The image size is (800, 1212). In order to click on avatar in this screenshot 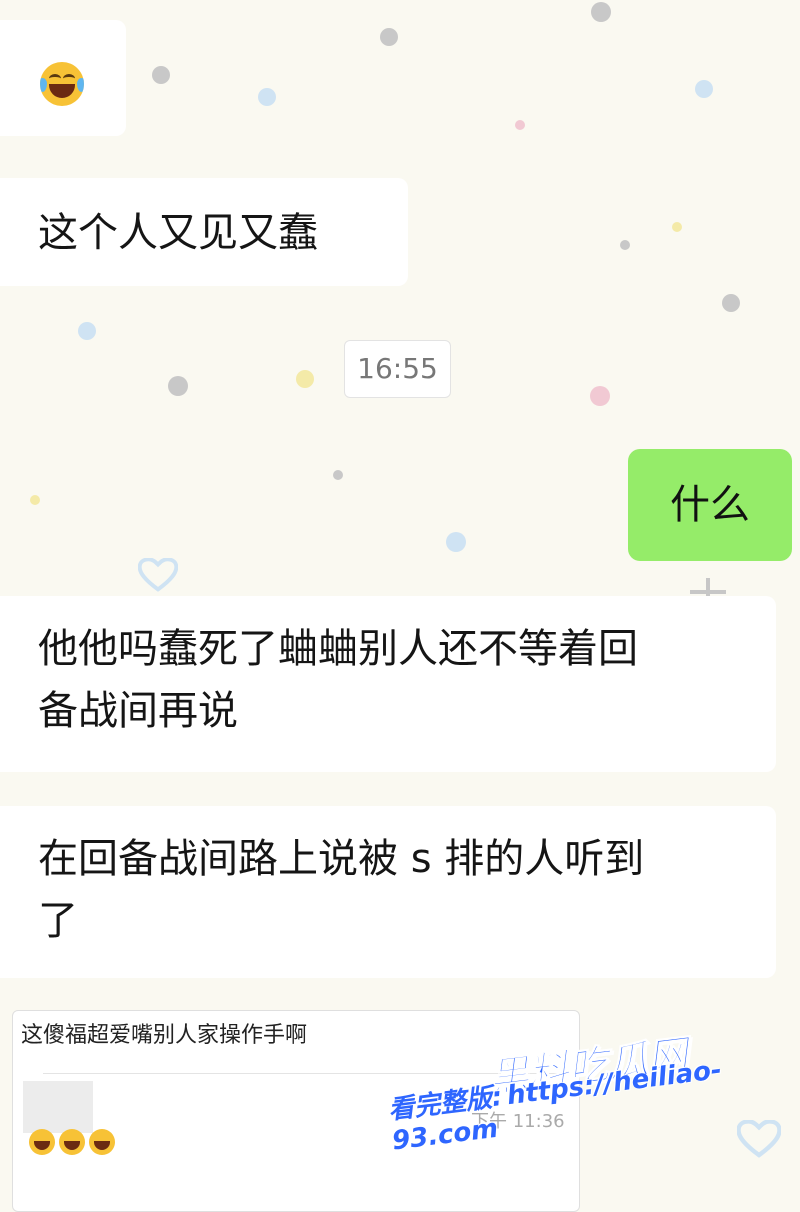, I will do `click(58, 1107)`.